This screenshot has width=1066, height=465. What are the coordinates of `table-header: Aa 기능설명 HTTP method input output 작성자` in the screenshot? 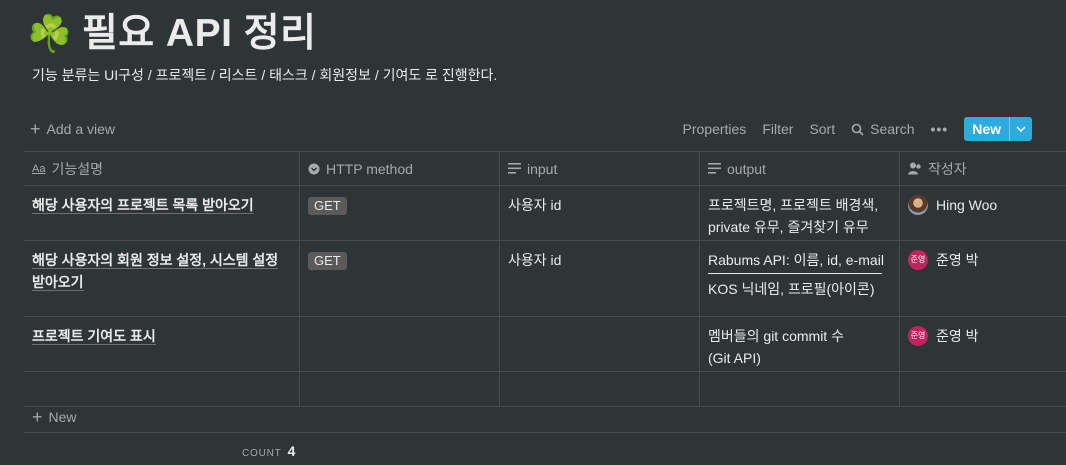 It's located at (545, 169).